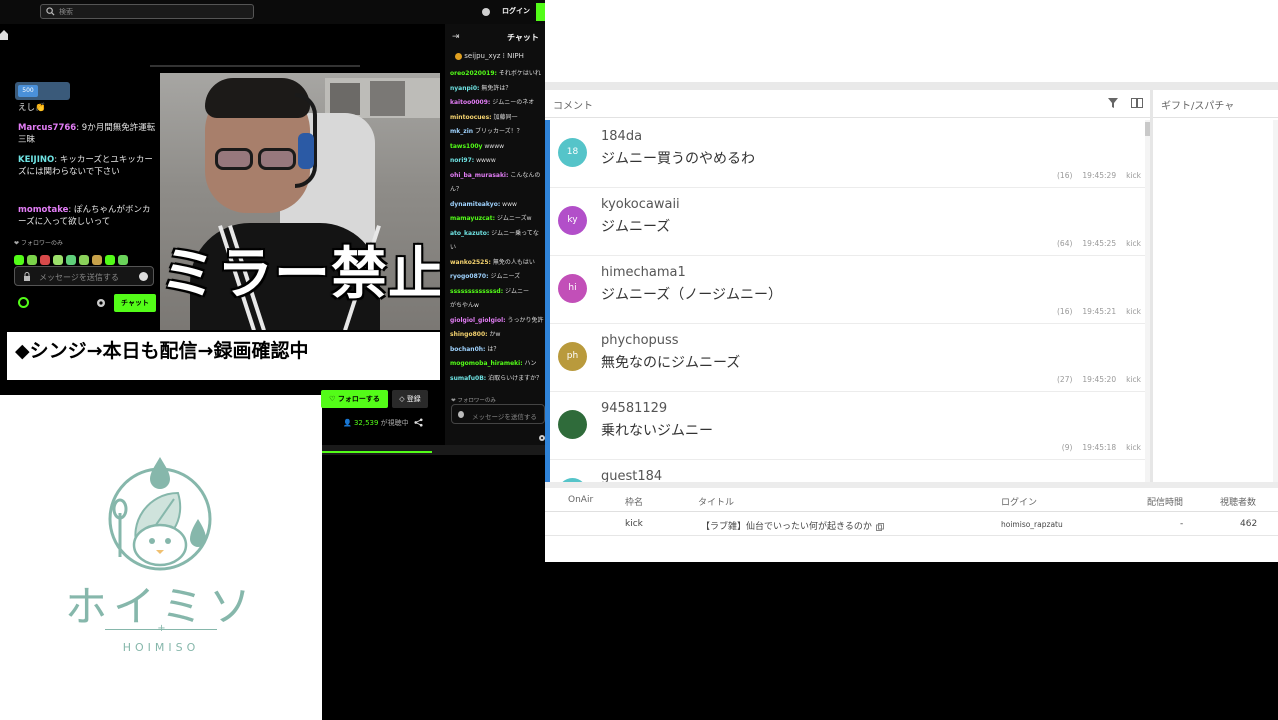  Describe the element at coordinates (42, 91) in the screenshot. I see `badge: 500` at that location.